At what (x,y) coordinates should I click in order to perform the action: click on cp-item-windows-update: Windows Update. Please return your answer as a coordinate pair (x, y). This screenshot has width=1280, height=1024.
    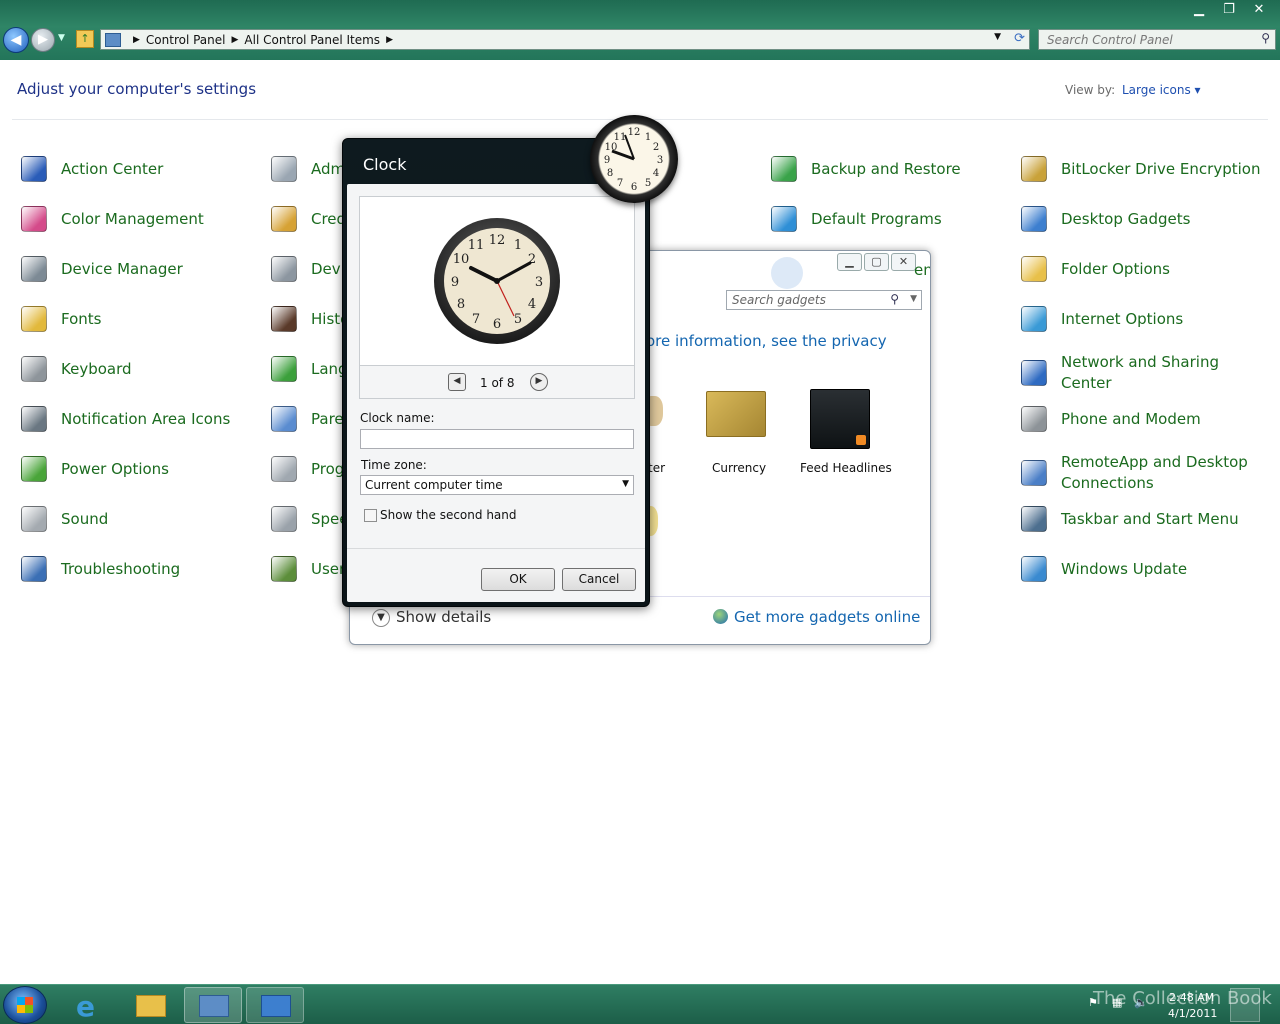
    Looking at the image, I should click on (1139, 569).